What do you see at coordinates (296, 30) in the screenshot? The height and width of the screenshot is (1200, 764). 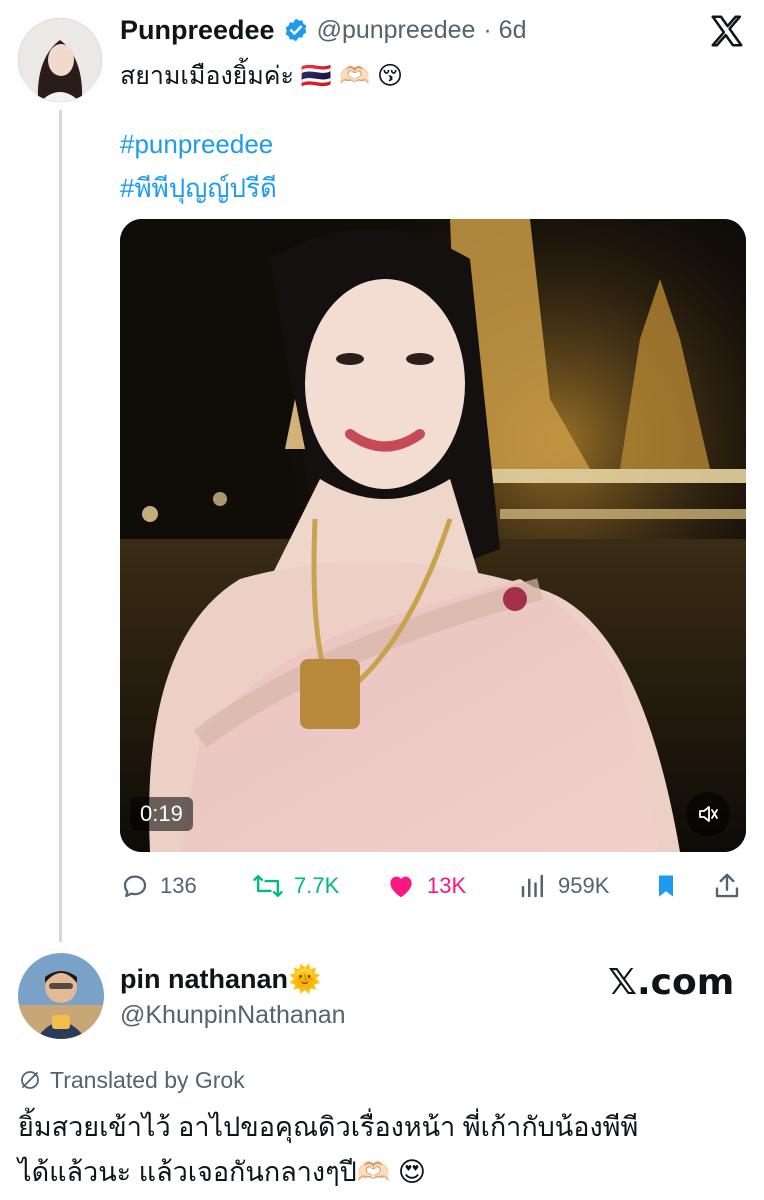 I see `verified-badge-icon` at bounding box center [296, 30].